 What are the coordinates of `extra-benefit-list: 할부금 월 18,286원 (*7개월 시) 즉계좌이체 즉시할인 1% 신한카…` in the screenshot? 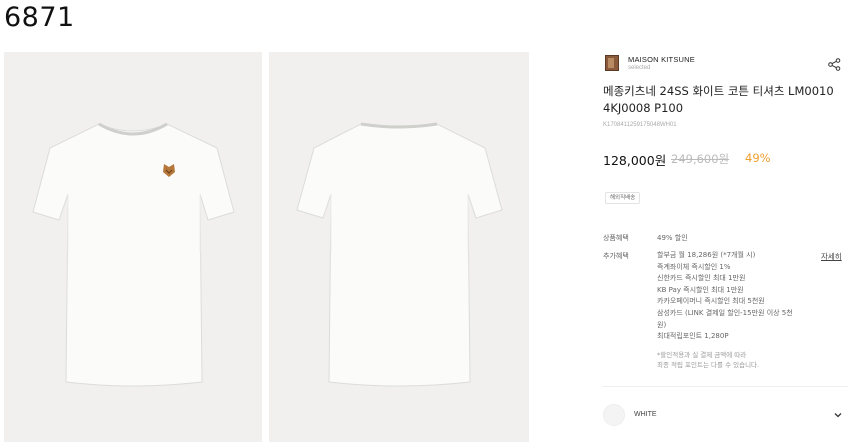 It's located at (737, 296).